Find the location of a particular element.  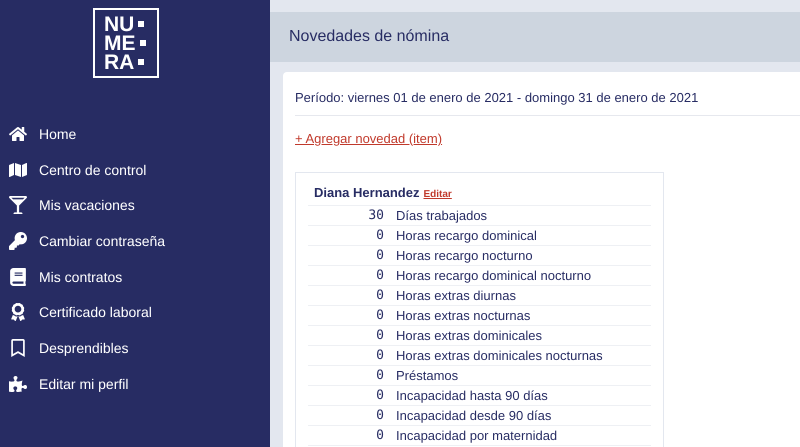

edit-link: Editar is located at coordinates (437, 194).